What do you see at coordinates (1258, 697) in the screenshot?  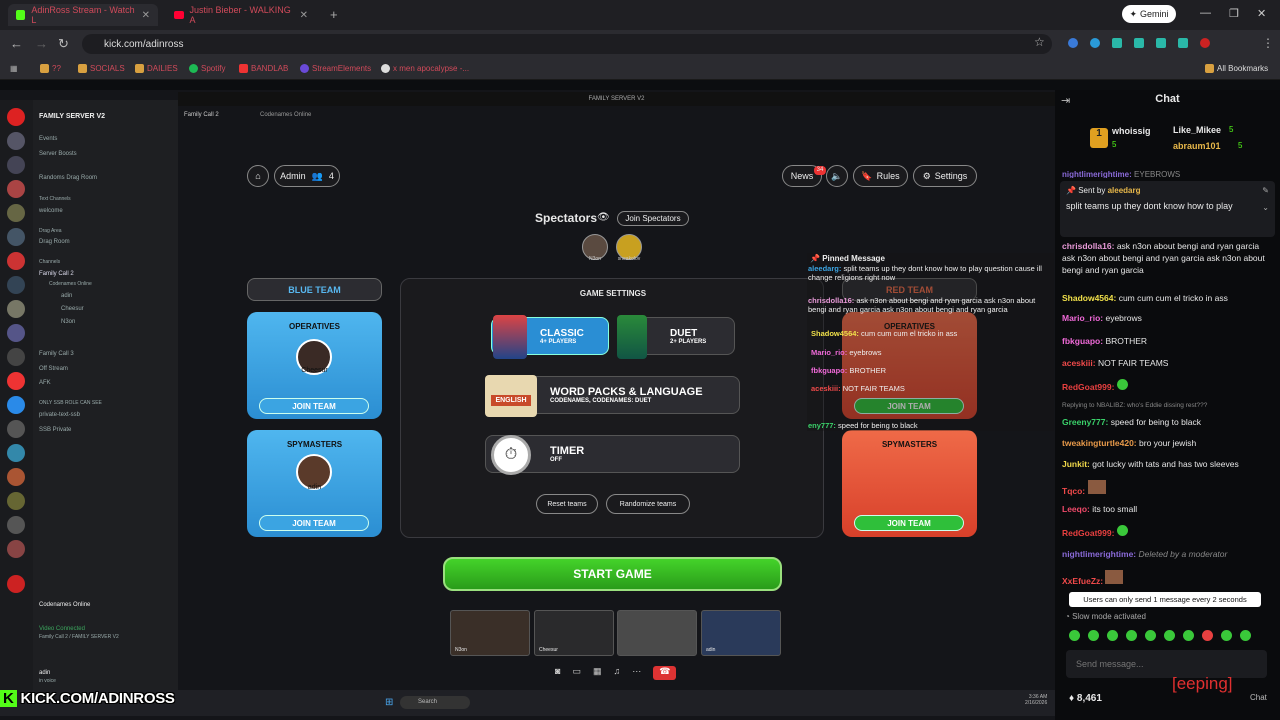 I see `chat-send-button: Chat` at bounding box center [1258, 697].